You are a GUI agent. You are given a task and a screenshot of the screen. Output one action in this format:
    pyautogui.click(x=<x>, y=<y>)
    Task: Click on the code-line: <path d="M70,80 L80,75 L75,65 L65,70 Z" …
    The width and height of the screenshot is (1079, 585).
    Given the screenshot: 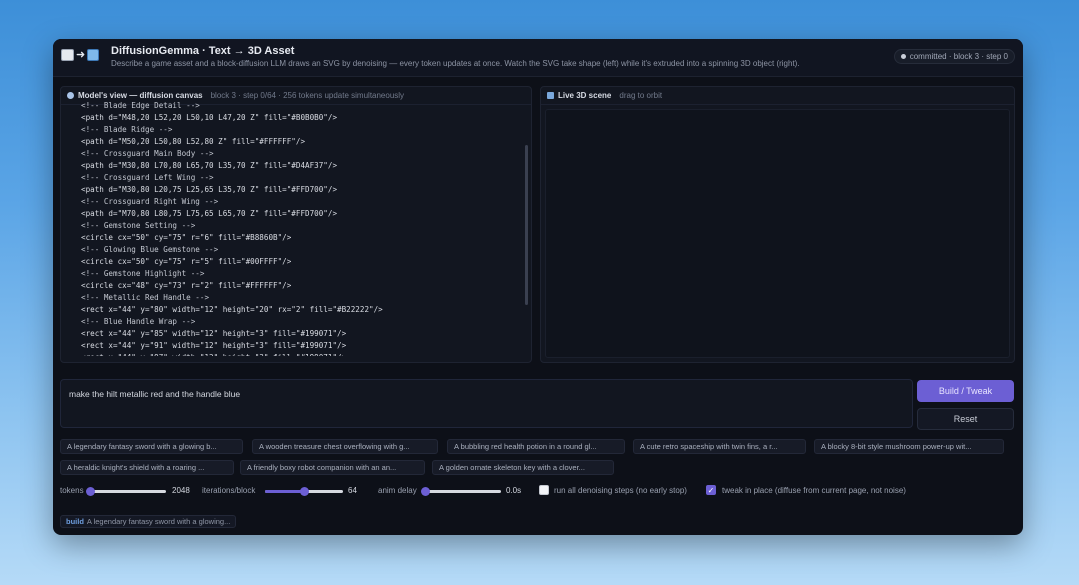 What is the action you would take?
    pyautogui.click(x=209, y=213)
    